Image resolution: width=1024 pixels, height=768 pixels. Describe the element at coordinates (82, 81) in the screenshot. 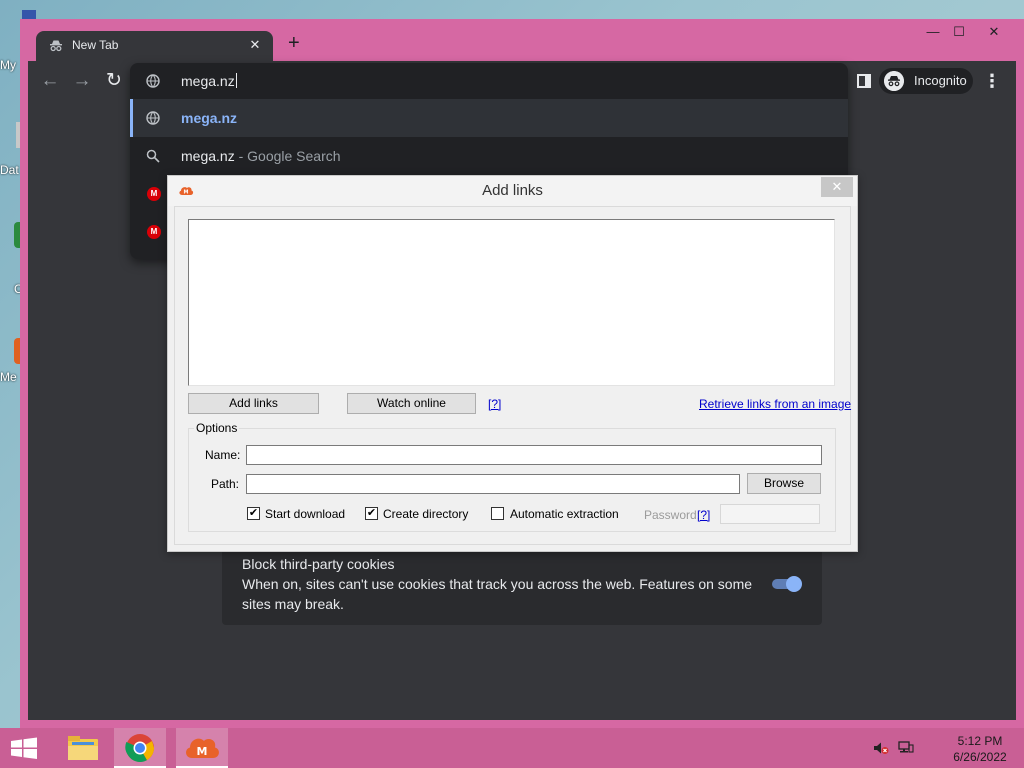

I see `forward-button: →` at that location.